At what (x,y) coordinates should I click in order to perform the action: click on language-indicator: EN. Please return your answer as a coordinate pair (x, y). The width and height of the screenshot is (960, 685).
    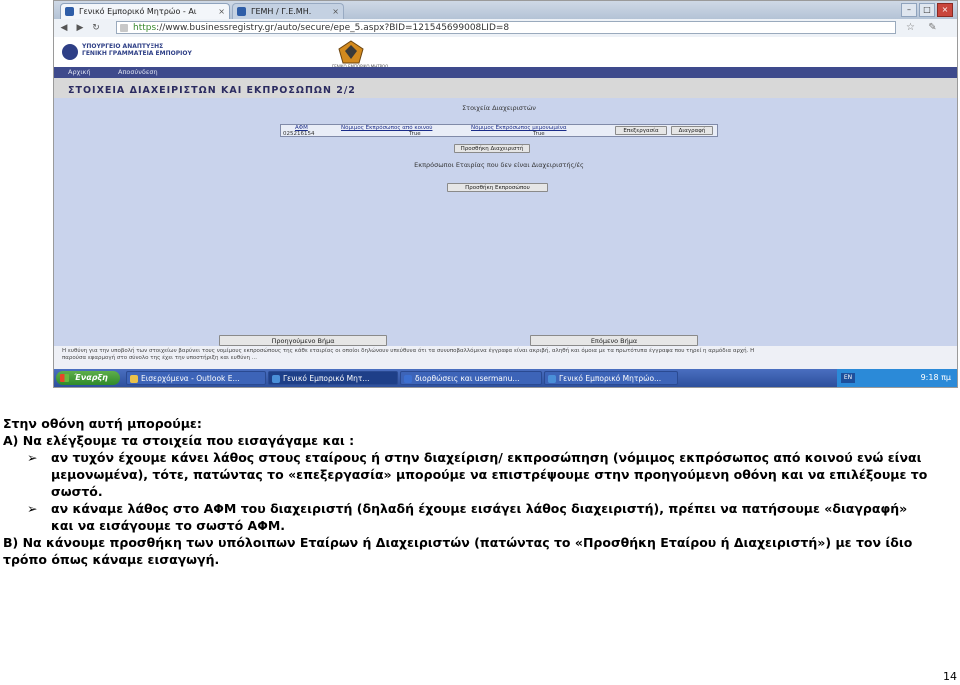
    Looking at the image, I should click on (848, 378).